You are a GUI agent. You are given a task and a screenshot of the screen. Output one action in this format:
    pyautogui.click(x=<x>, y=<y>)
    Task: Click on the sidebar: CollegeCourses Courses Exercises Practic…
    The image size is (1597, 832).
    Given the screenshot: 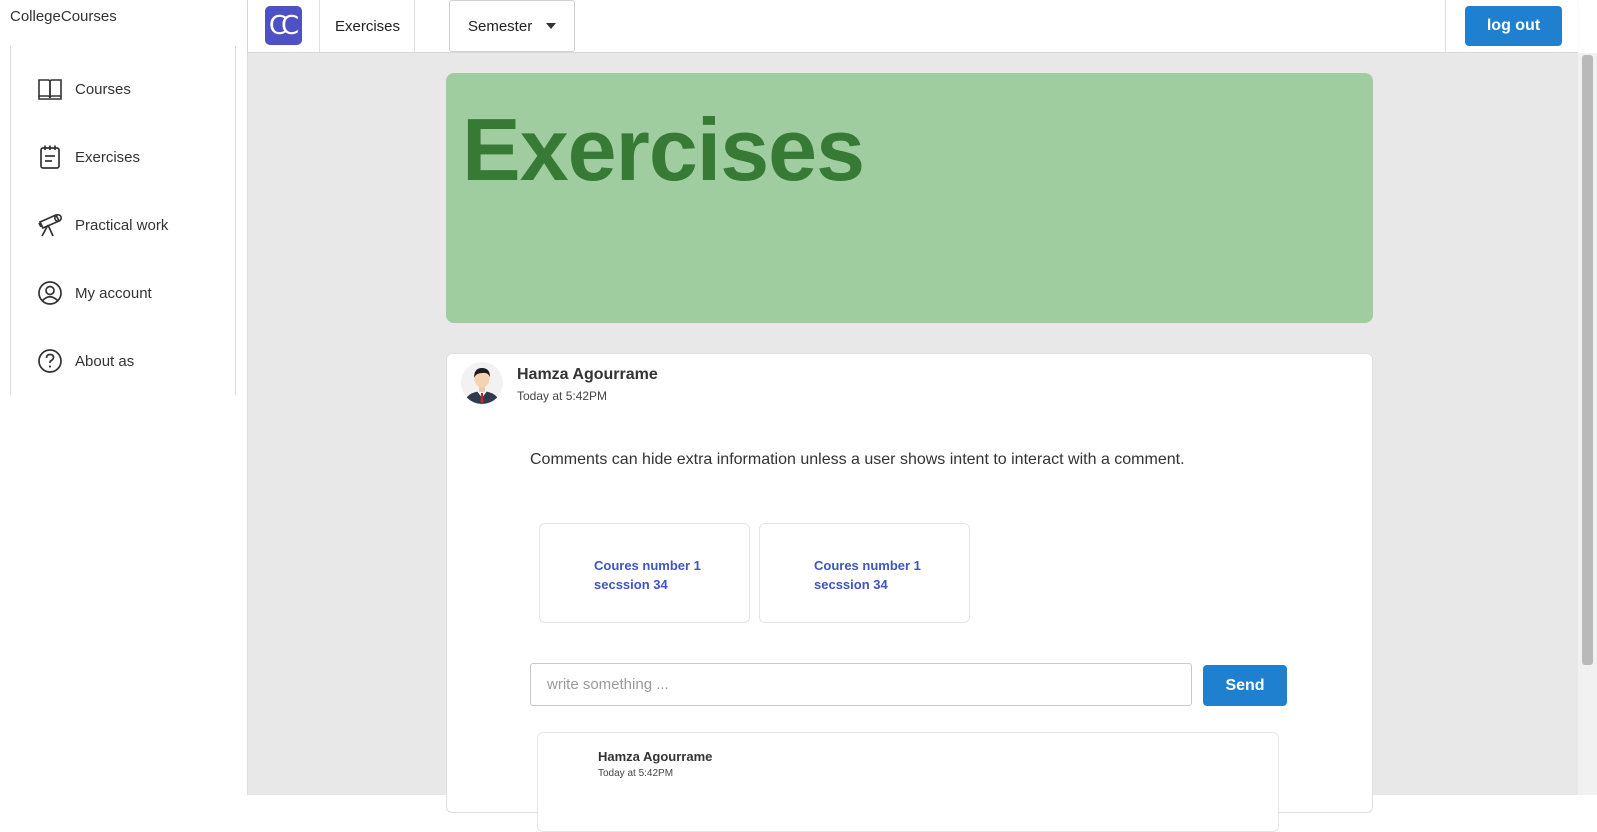 What is the action you would take?
    pyautogui.click(x=124, y=397)
    